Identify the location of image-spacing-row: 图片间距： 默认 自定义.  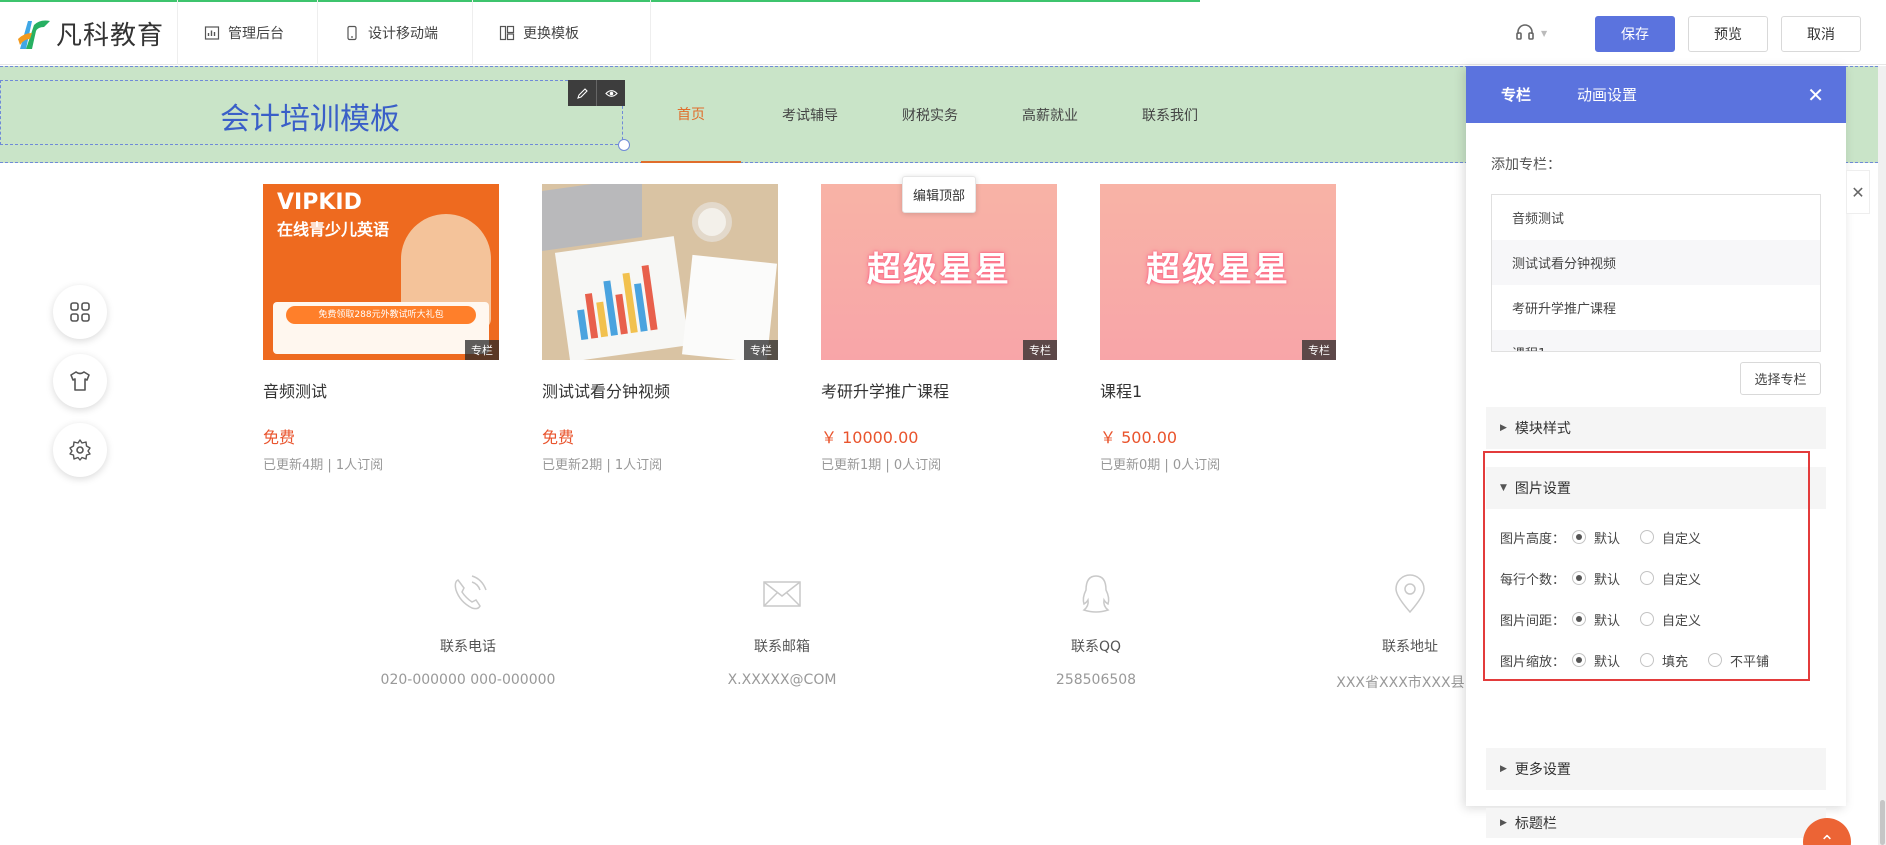
(1610, 619).